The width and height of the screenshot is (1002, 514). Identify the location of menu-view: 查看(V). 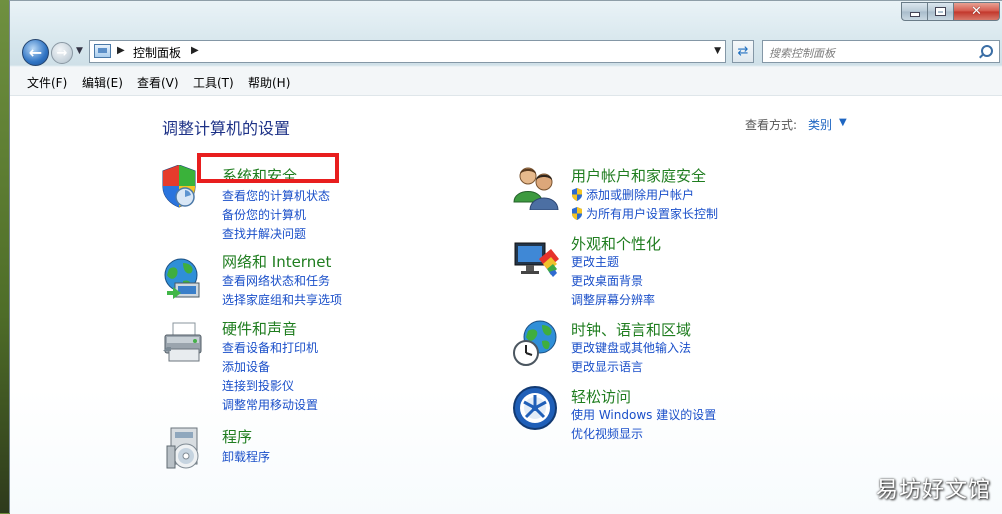
(158, 82).